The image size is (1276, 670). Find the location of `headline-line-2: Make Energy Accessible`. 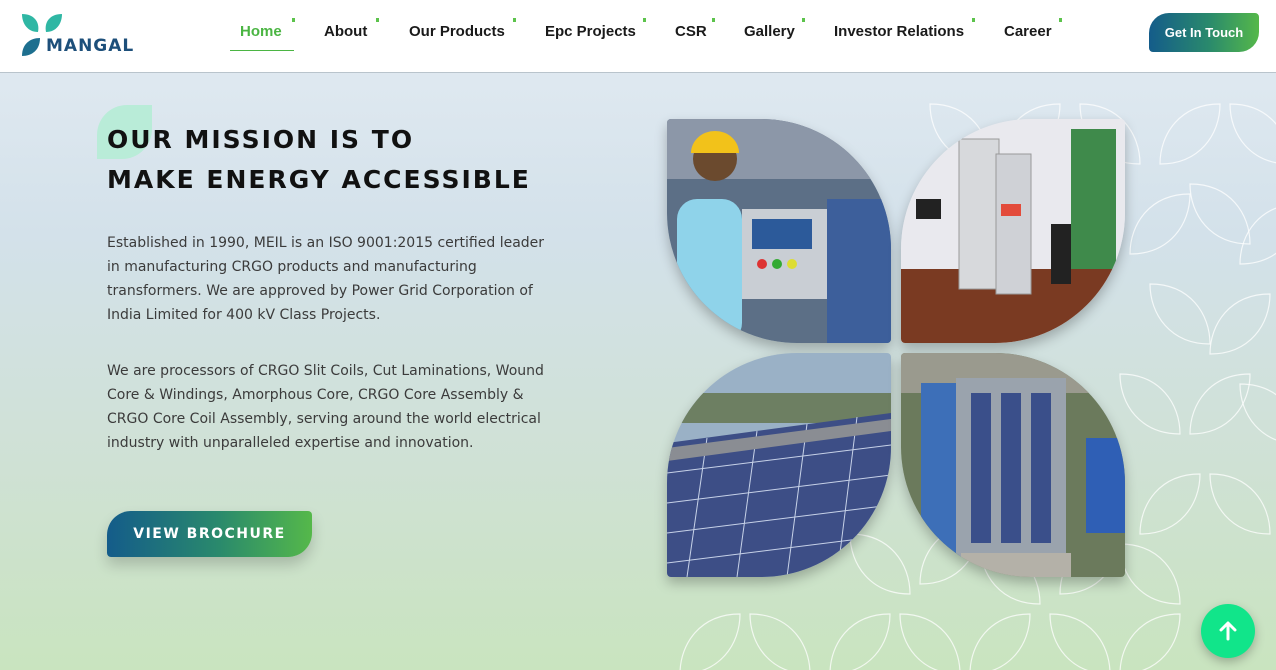

headline-line-2: Make Energy Accessible is located at coordinates (319, 179).